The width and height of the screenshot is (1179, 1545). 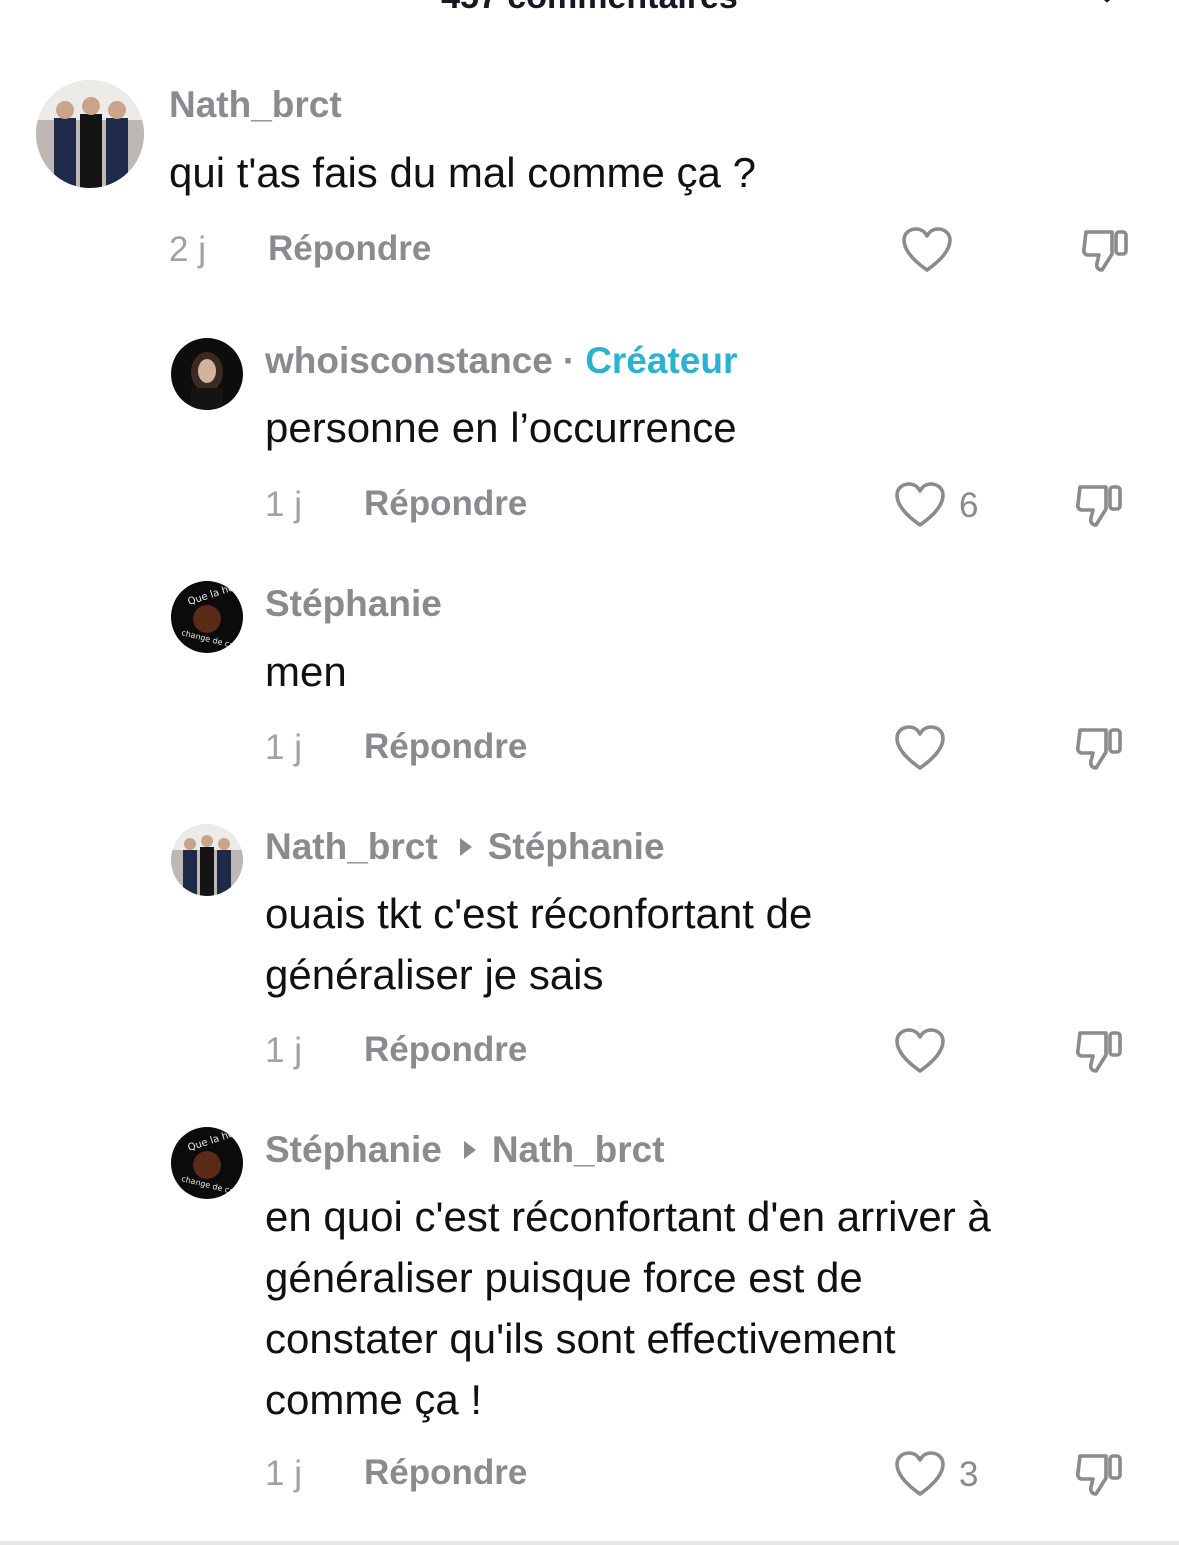 What do you see at coordinates (445, 1473) in the screenshot?
I see `reply-button: Répondre` at bounding box center [445, 1473].